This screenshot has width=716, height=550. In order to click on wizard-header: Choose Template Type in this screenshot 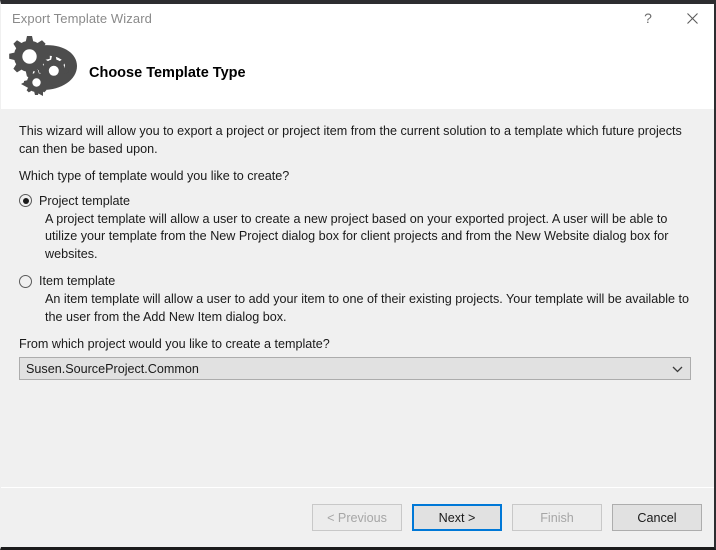, I will do `click(357, 70)`.